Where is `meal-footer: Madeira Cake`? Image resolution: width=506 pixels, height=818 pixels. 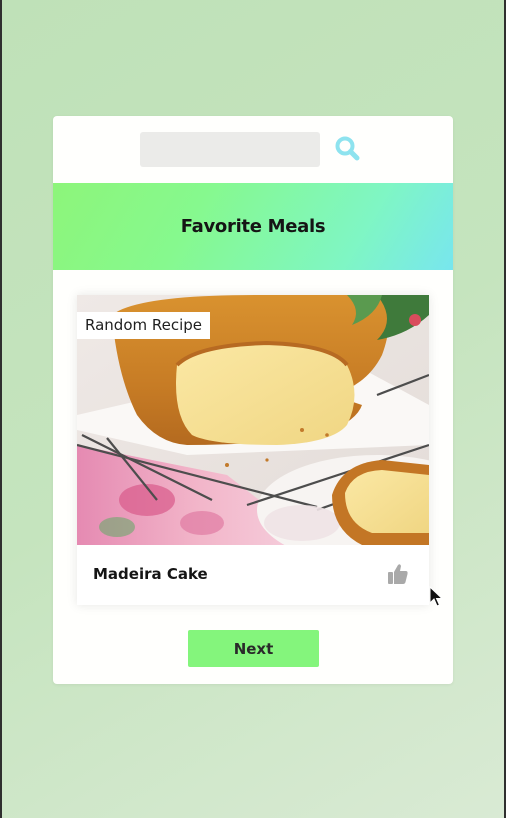 meal-footer: Madeira Cake is located at coordinates (253, 575).